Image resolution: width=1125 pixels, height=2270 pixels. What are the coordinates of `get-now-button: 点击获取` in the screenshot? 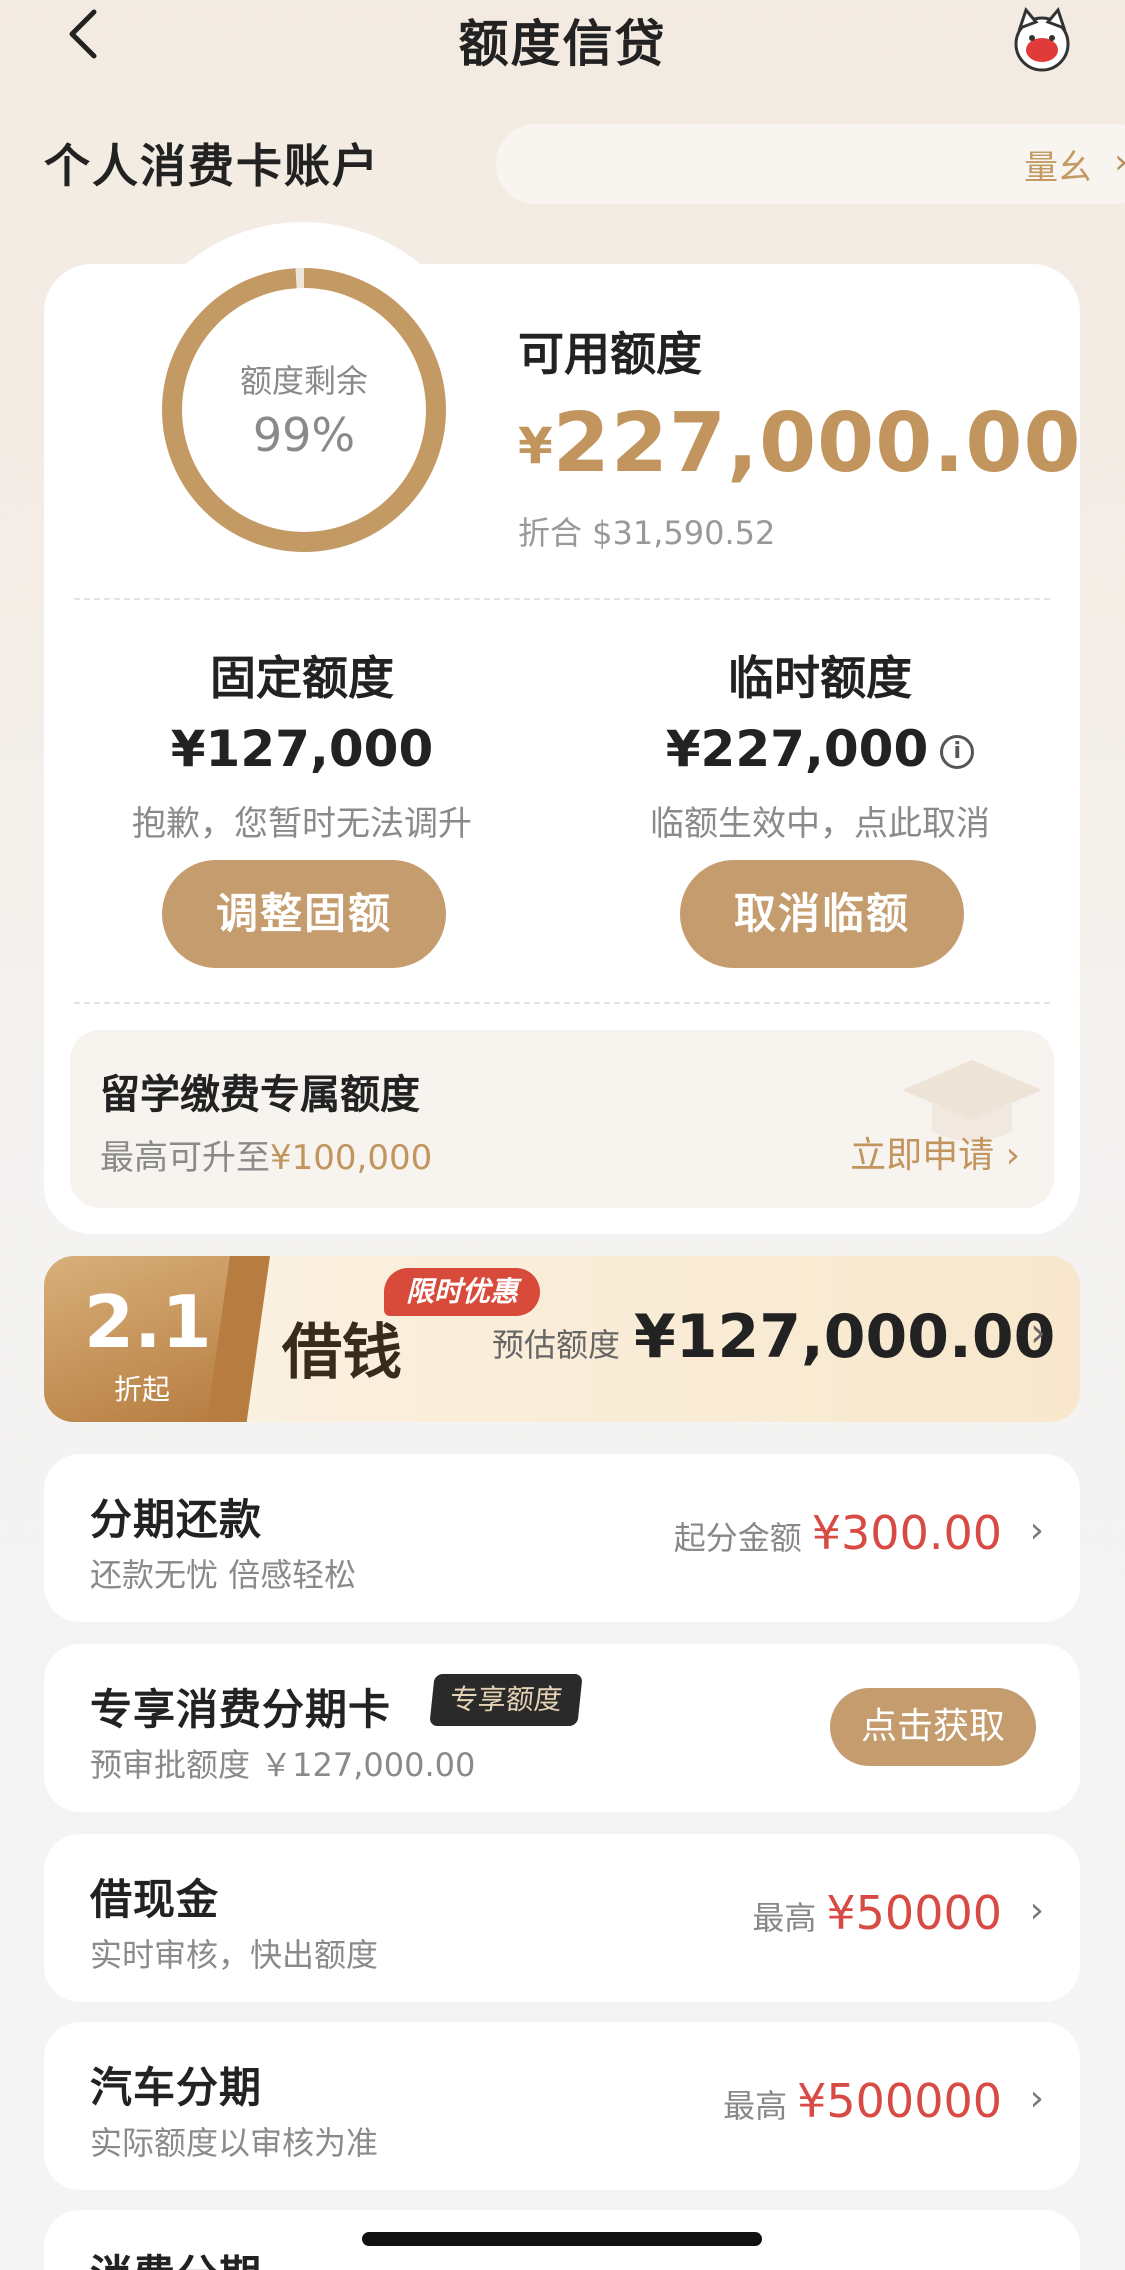 It's located at (933, 1727).